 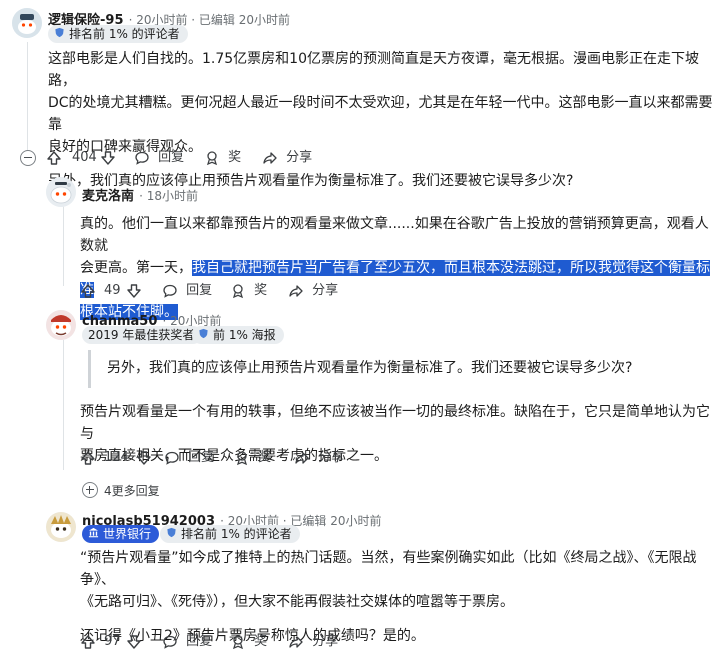 What do you see at coordinates (246, 158) in the screenshot?
I see `comment-actions: 404 回复 奖 分享` at bounding box center [246, 158].